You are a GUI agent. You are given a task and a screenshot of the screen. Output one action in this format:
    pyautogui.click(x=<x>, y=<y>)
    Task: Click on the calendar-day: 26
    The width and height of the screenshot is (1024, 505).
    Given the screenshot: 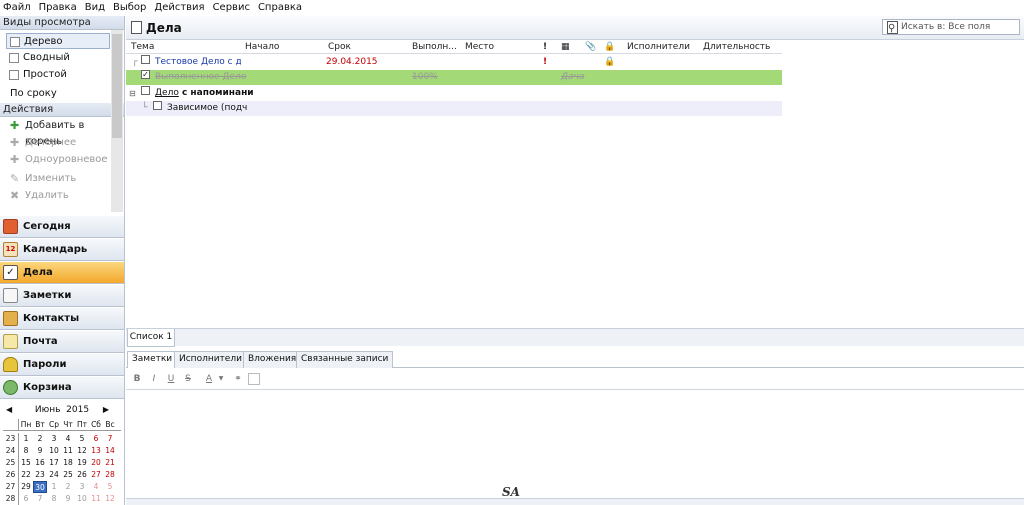 What is the action you would take?
    pyautogui.click(x=82, y=475)
    